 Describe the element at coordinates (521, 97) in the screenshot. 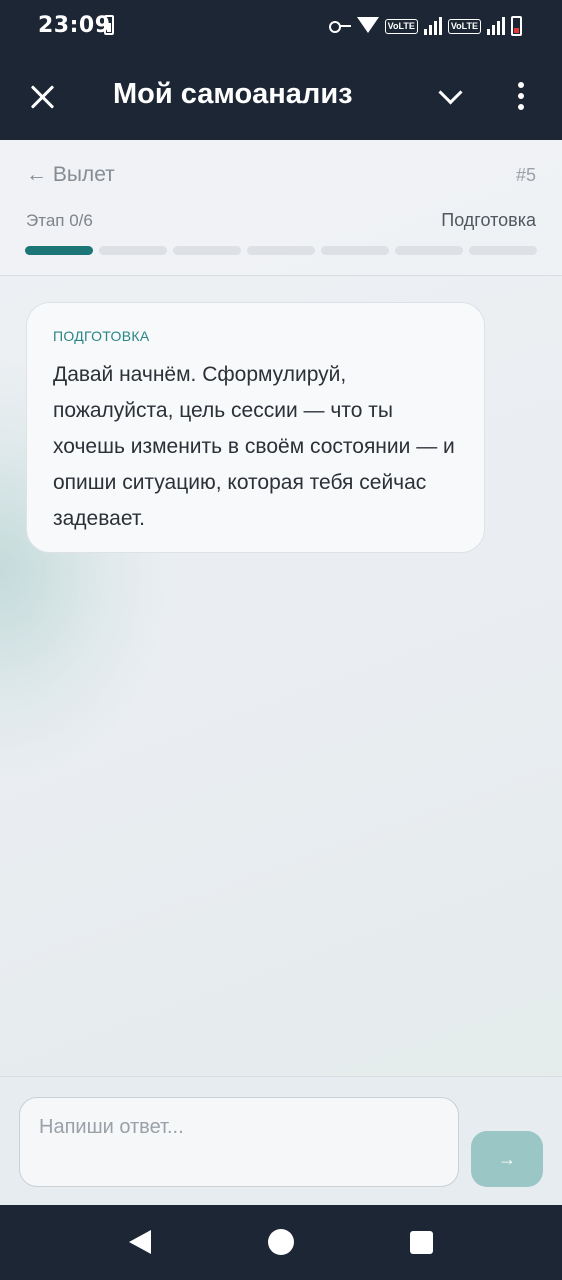

I see `more-vert-icon` at that location.